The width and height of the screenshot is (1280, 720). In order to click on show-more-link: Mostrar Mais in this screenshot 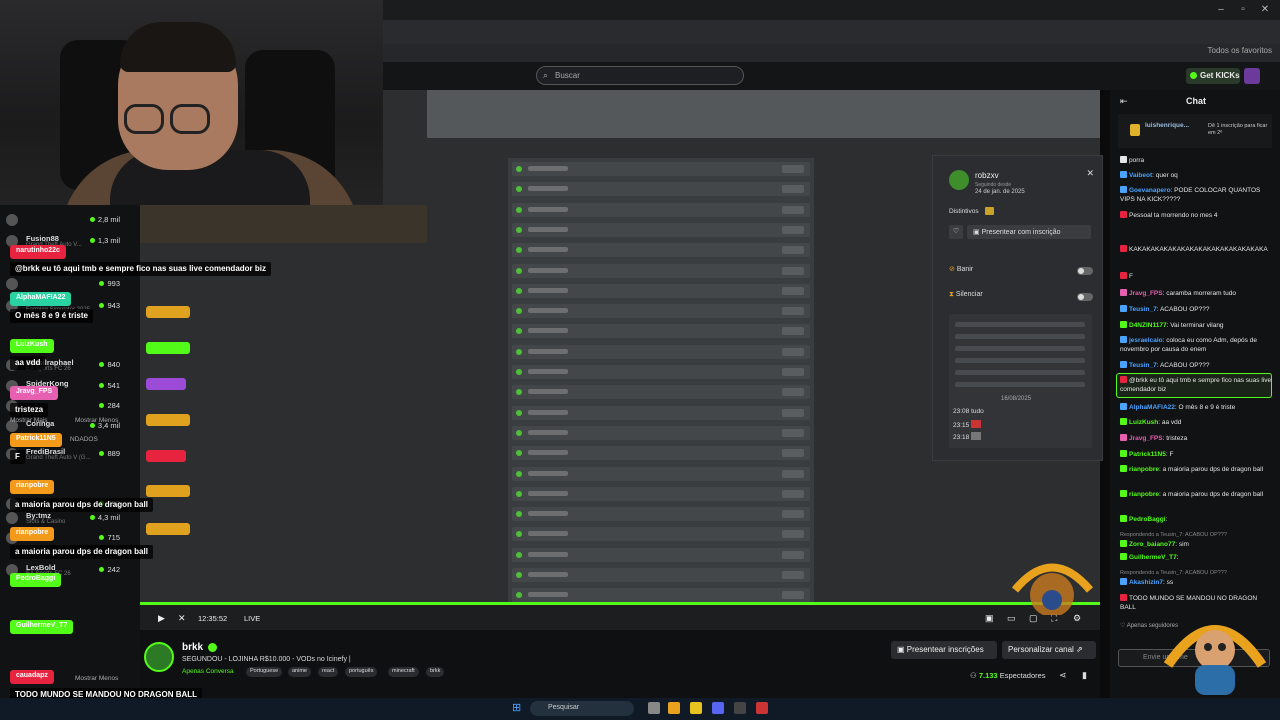, I will do `click(29, 420)`.